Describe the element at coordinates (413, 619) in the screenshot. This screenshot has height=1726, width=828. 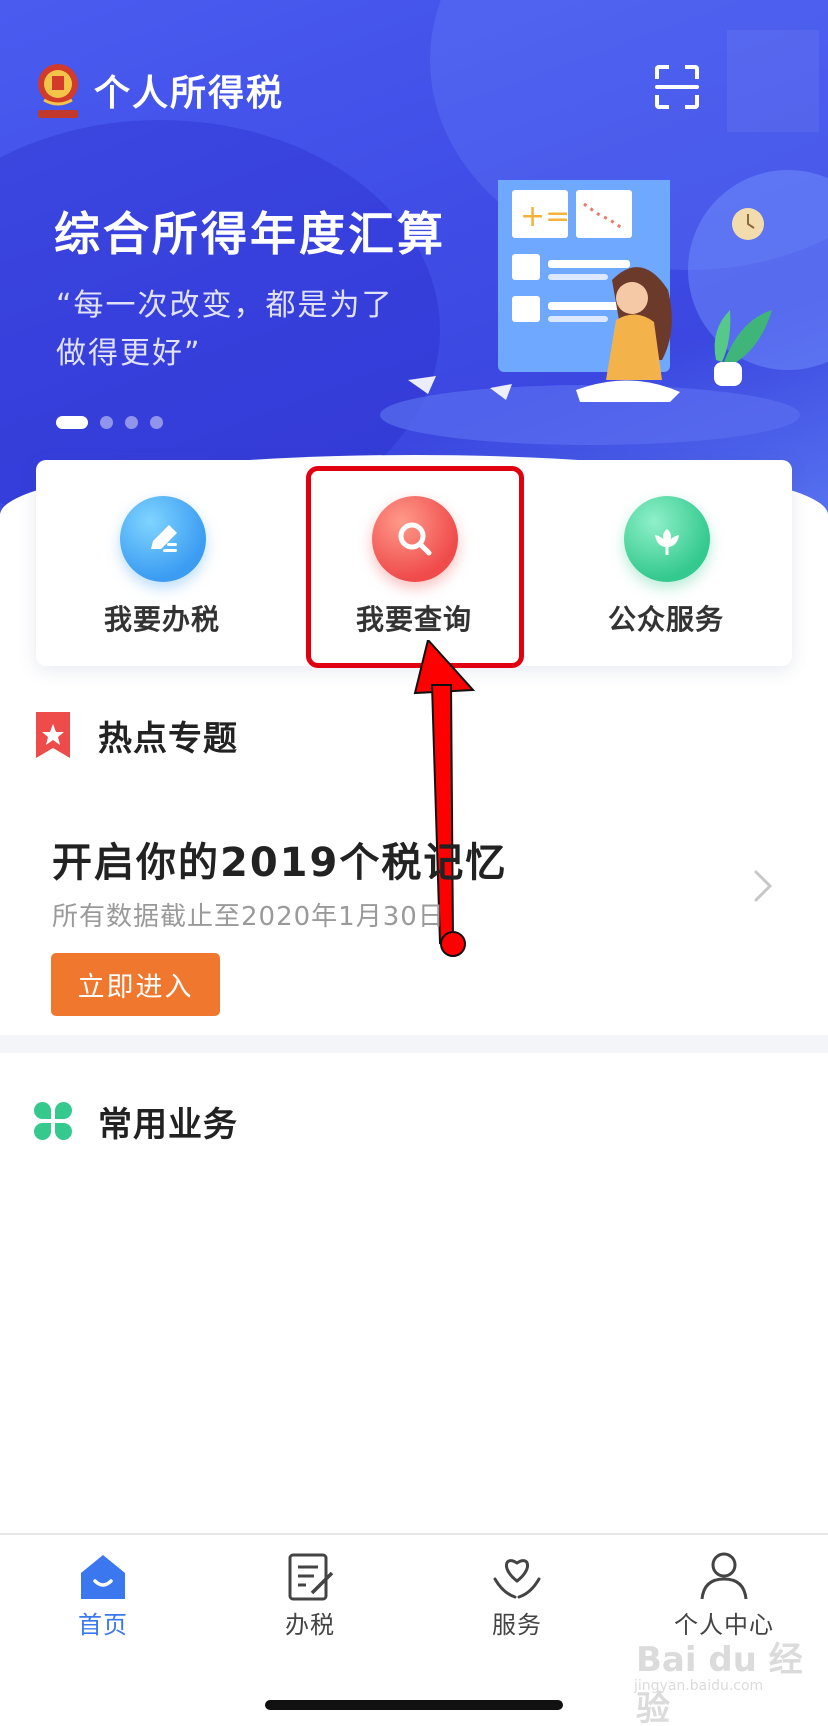
I see `action-label: 我要查询` at that location.